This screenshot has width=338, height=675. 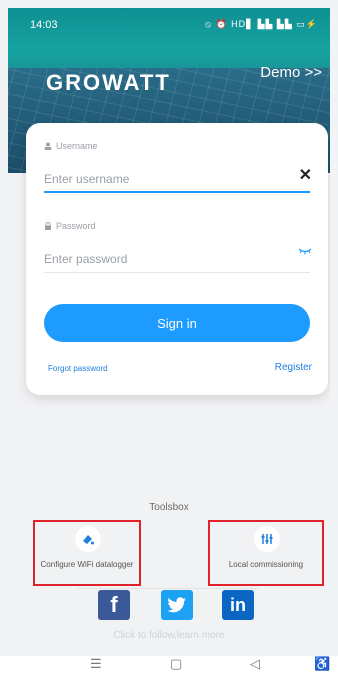 I want to click on status-time: 14:03, so click(x=44, y=25).